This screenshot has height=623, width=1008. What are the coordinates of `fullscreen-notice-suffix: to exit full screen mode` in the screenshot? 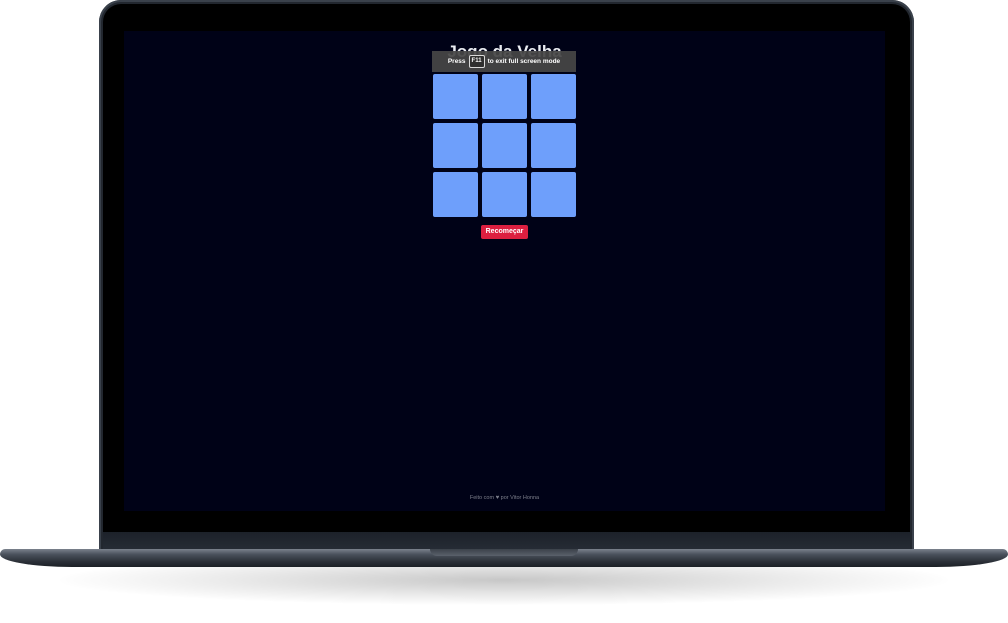 It's located at (524, 61).